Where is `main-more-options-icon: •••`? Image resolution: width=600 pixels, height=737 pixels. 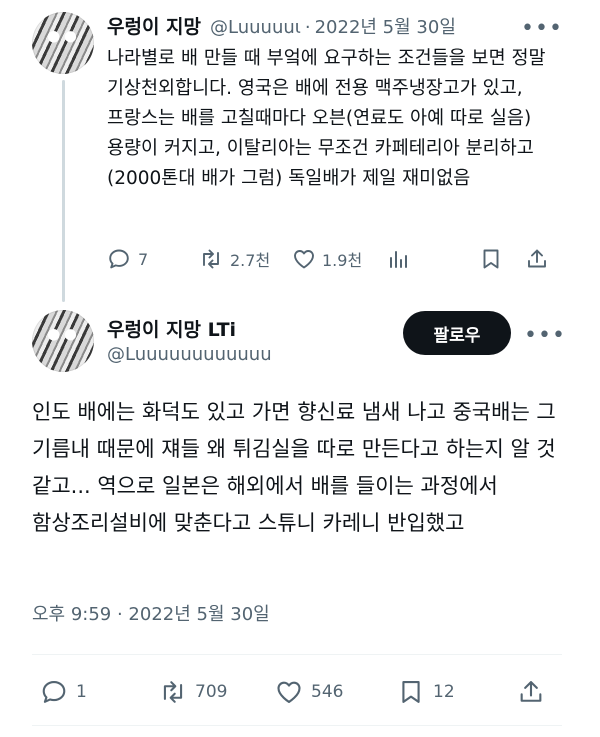
main-more-options-icon: ••• is located at coordinates (545, 336).